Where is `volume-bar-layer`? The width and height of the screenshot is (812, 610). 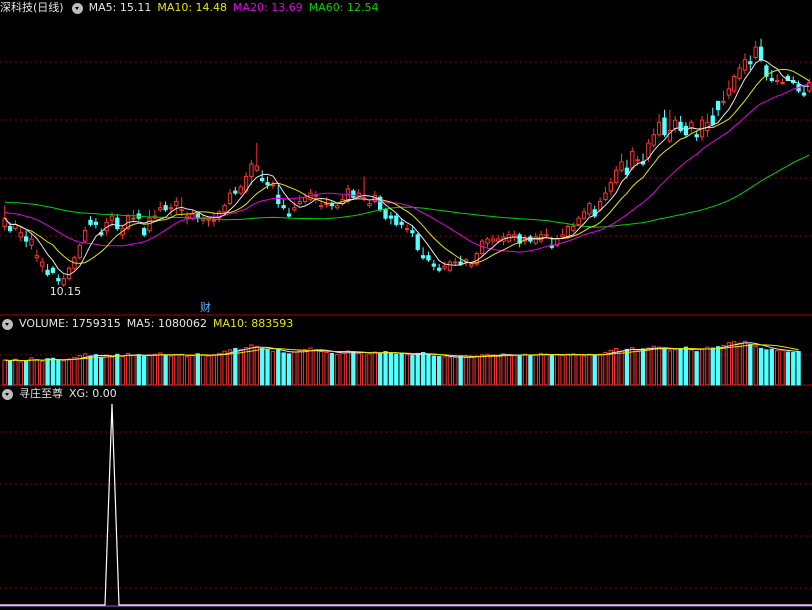
volume-bar-layer is located at coordinates (401, 363).